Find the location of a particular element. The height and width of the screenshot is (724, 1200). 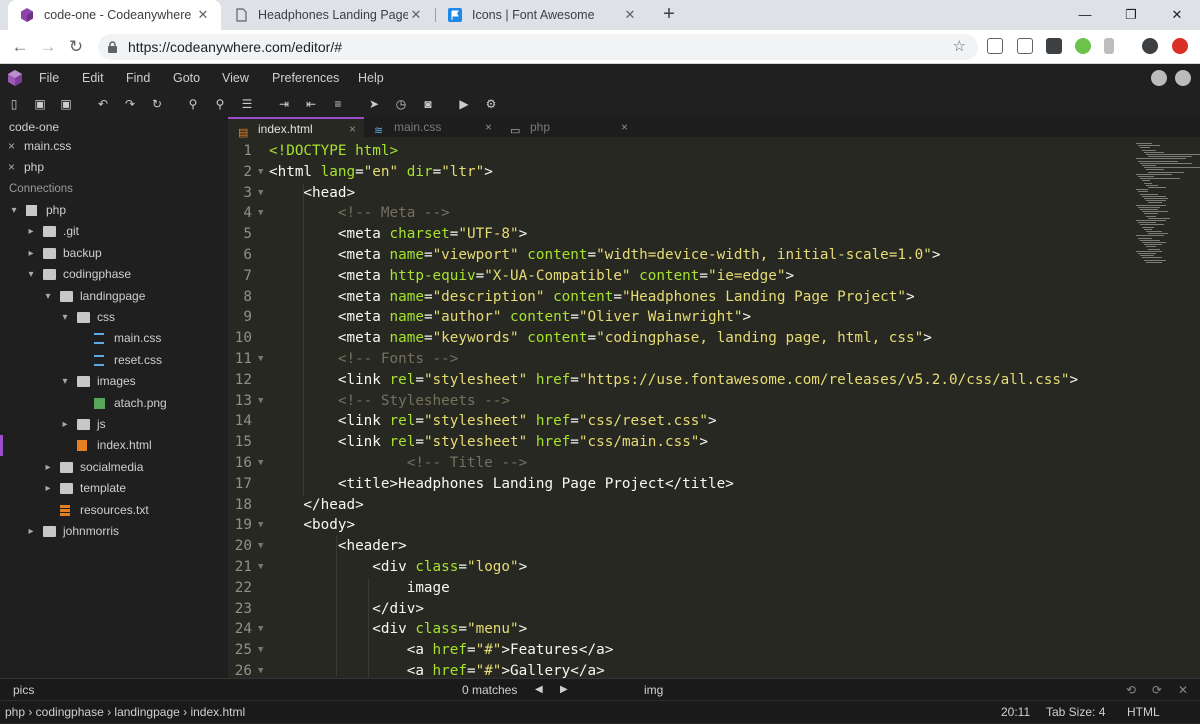

maximize-button: ❐ is located at coordinates (1131, 15).